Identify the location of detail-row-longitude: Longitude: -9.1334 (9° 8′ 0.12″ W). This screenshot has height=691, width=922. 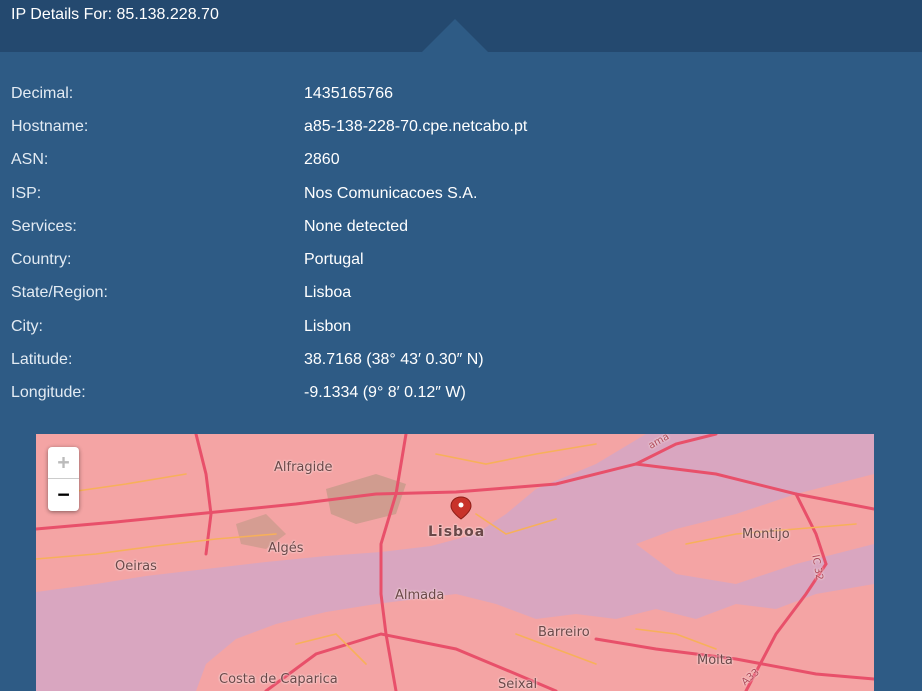
(461, 398).